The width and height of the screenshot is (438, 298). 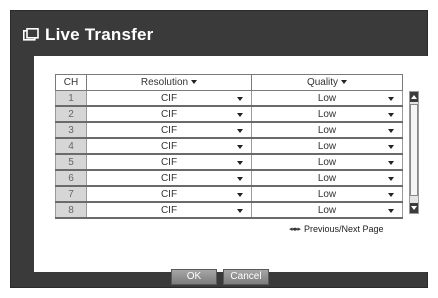 I want to click on table-scrollbar, so click(x=414, y=152).